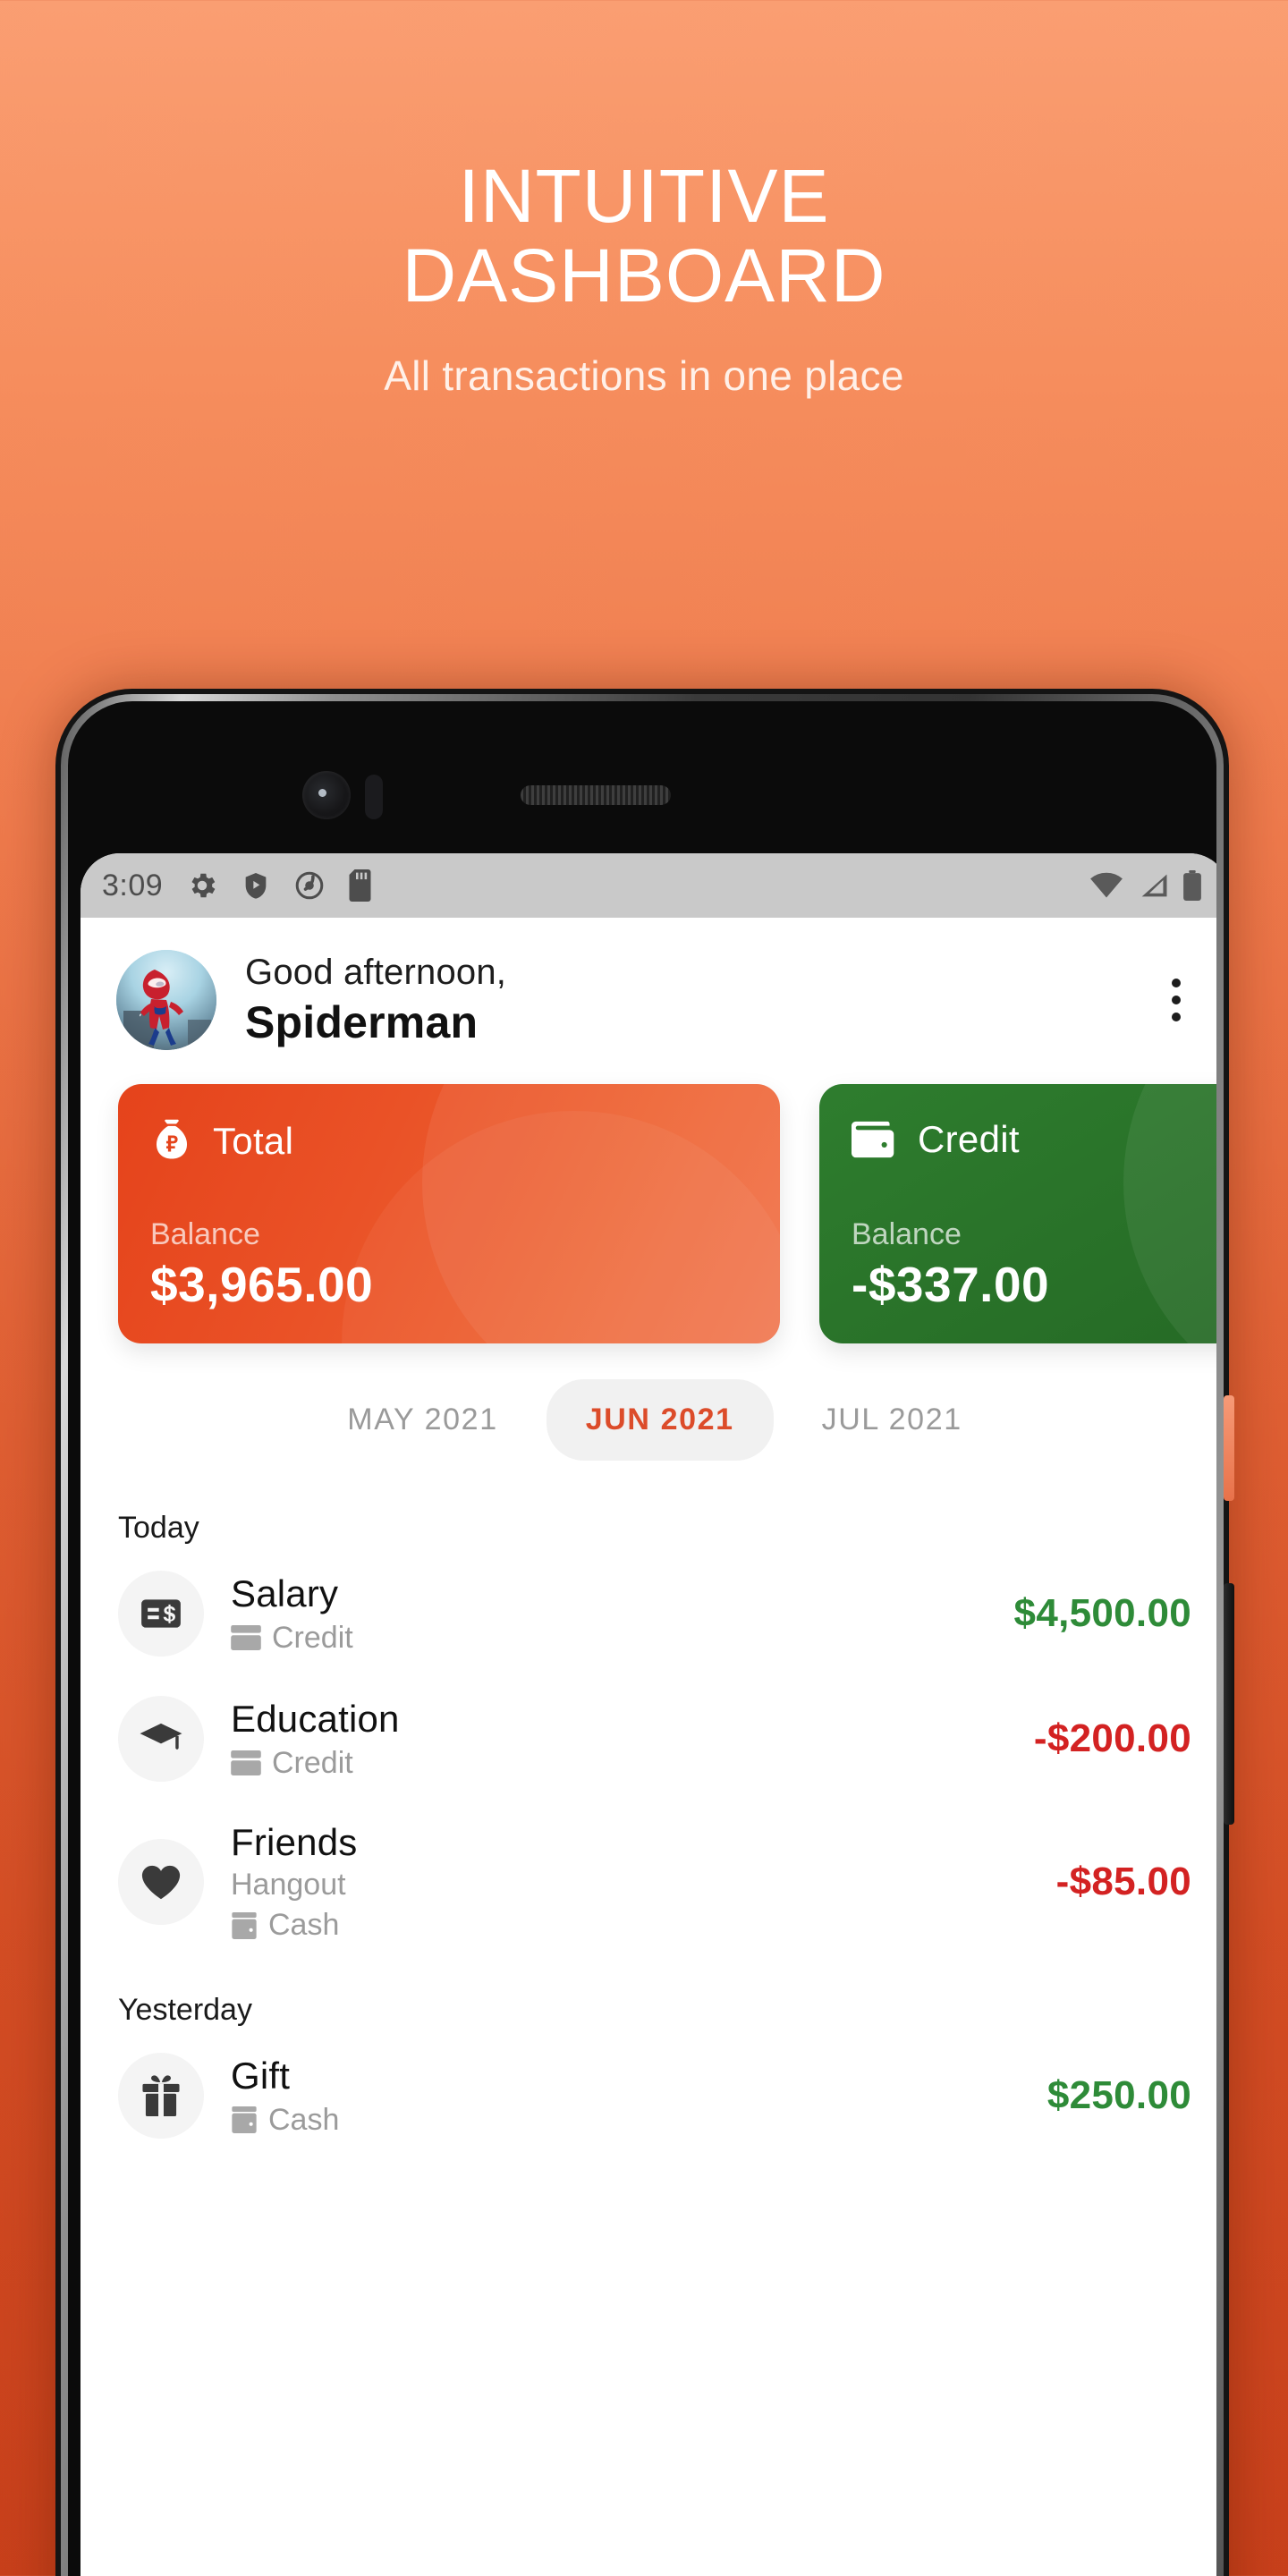 The height and width of the screenshot is (2576, 1288). I want to click on sd-card-icon, so click(360, 885).